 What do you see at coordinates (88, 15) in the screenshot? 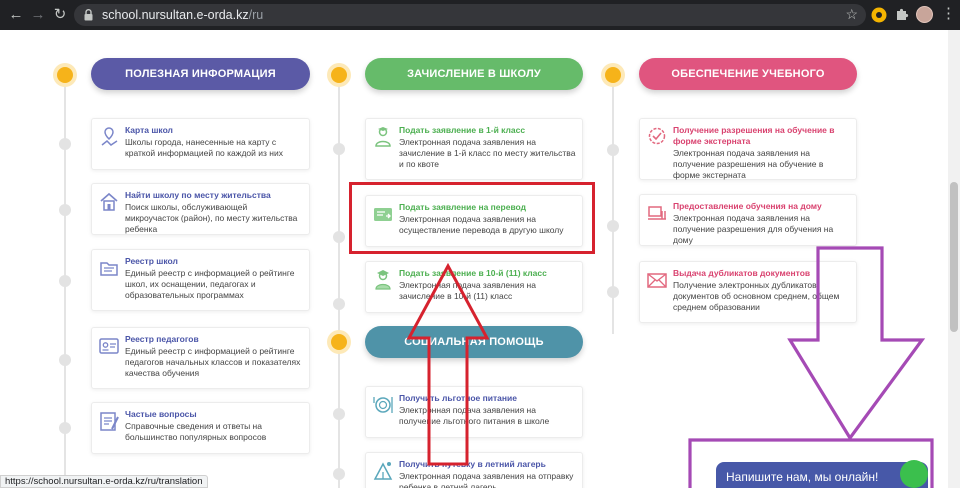
I see `lock-icon` at bounding box center [88, 15].